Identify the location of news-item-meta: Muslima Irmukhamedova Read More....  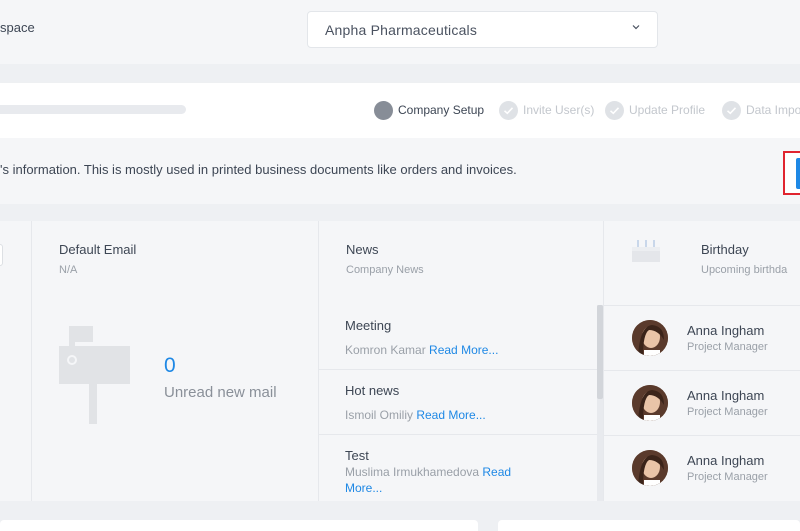
(445, 480).